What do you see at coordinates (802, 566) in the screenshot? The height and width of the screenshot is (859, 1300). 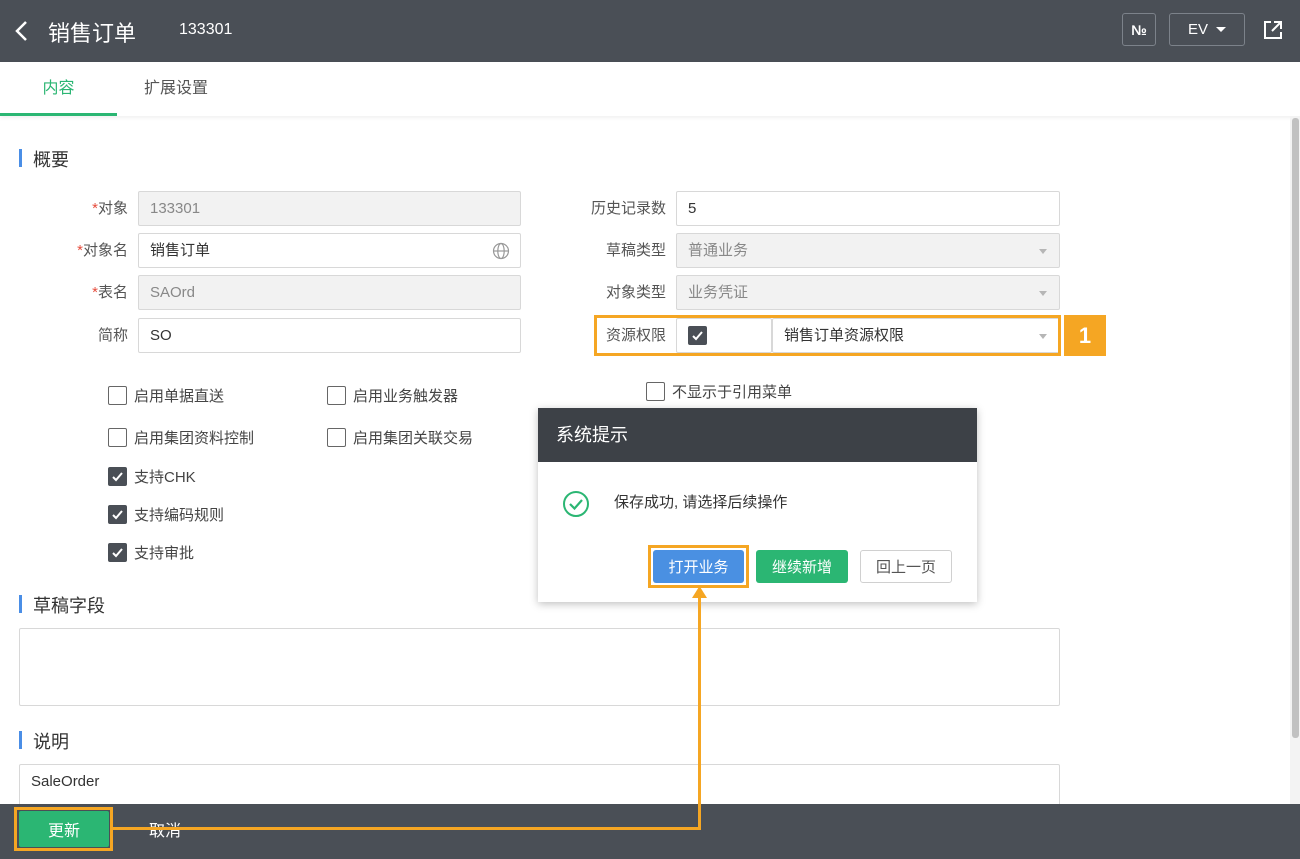 I see `continue-new-button: 继续新增` at bounding box center [802, 566].